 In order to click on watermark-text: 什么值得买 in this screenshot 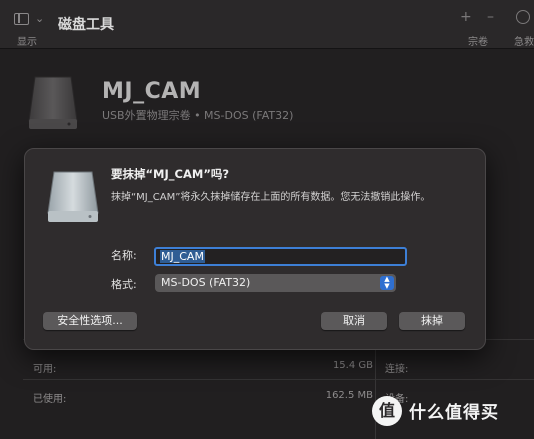, I will do `click(454, 413)`.